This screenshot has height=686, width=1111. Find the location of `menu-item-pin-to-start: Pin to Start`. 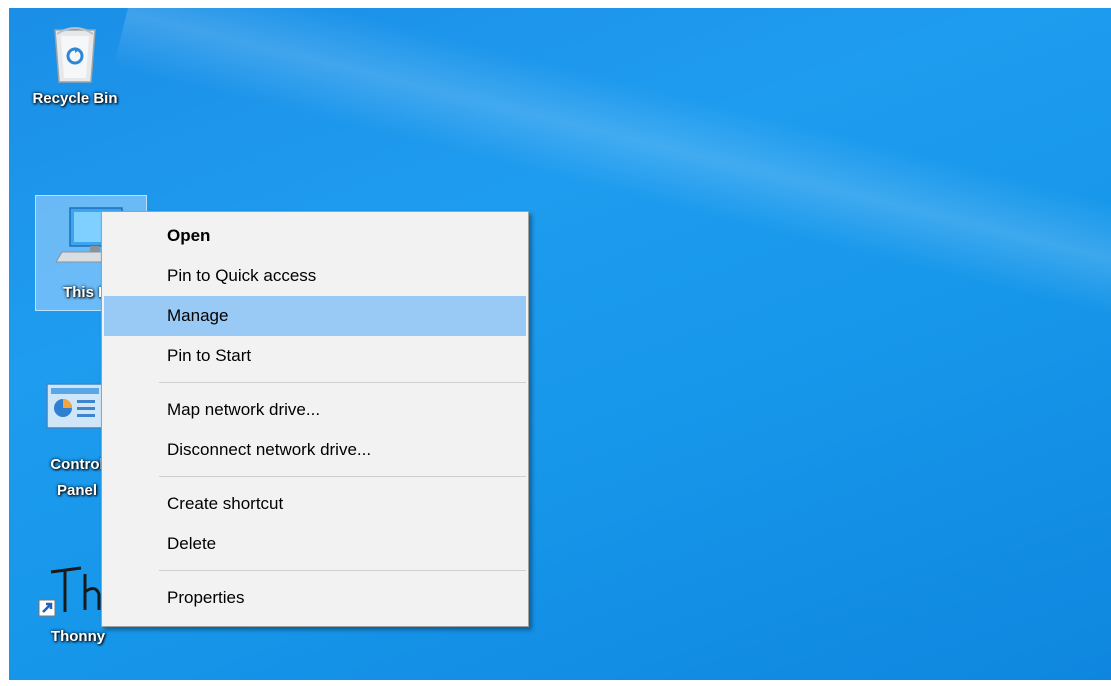

menu-item-pin-to-start: Pin to Start is located at coordinates (315, 356).